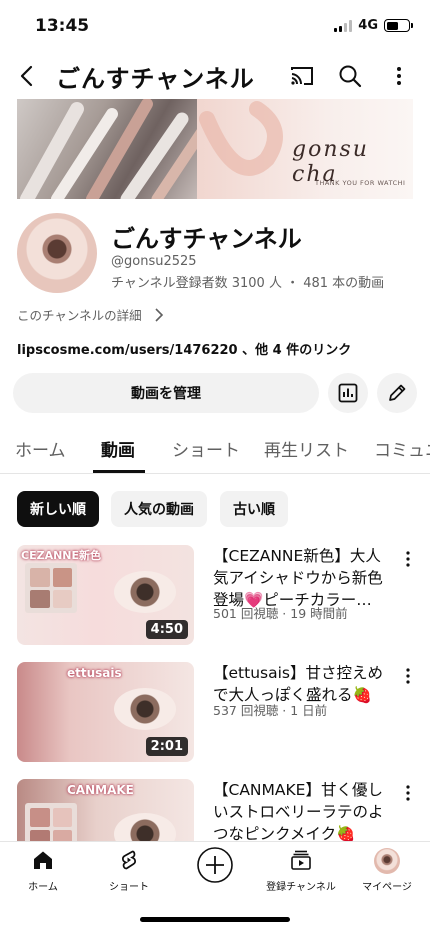 The height and width of the screenshot is (931, 430). I want to click on nav-mypage-label: マイページ, so click(387, 887).